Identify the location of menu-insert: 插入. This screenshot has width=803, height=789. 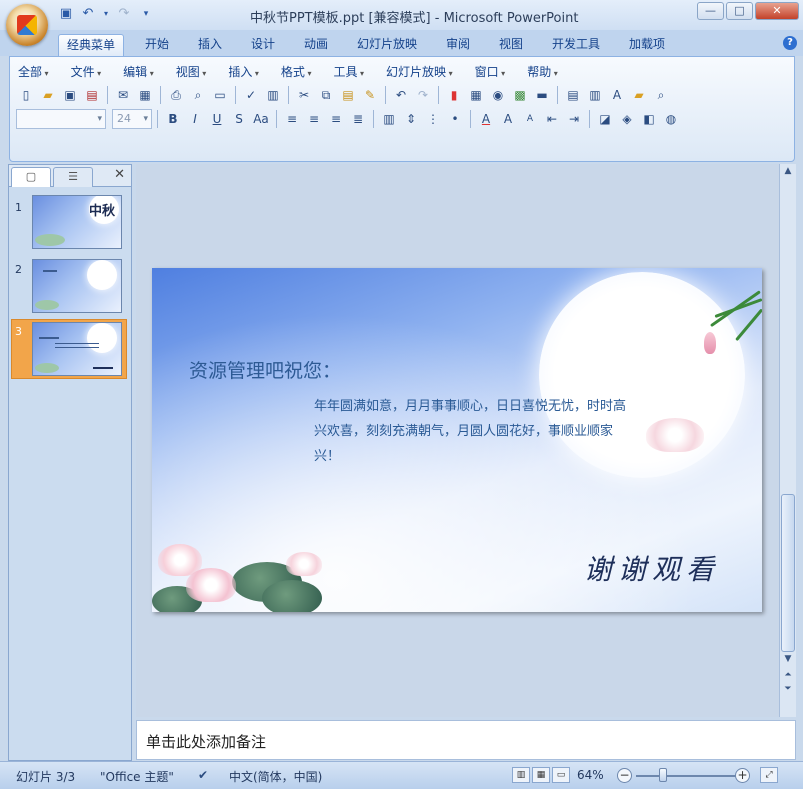
(243, 71).